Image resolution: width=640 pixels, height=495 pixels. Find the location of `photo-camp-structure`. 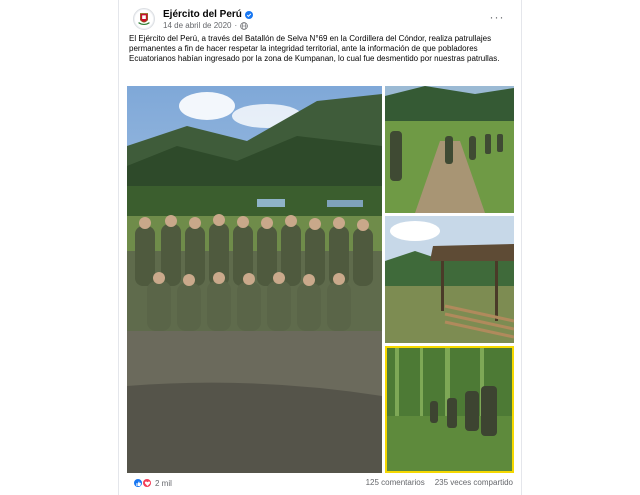

photo-camp-structure is located at coordinates (449, 279).